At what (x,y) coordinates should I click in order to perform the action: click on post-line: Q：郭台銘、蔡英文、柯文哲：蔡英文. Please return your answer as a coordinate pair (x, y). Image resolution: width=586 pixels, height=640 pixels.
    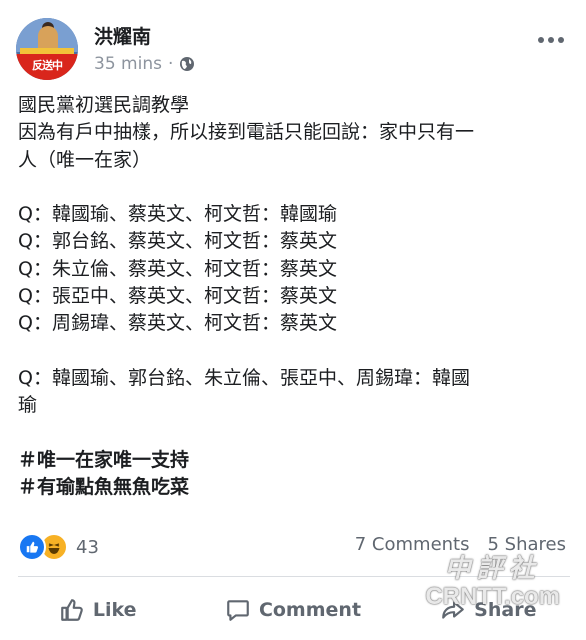
    Looking at the image, I should click on (177, 241).